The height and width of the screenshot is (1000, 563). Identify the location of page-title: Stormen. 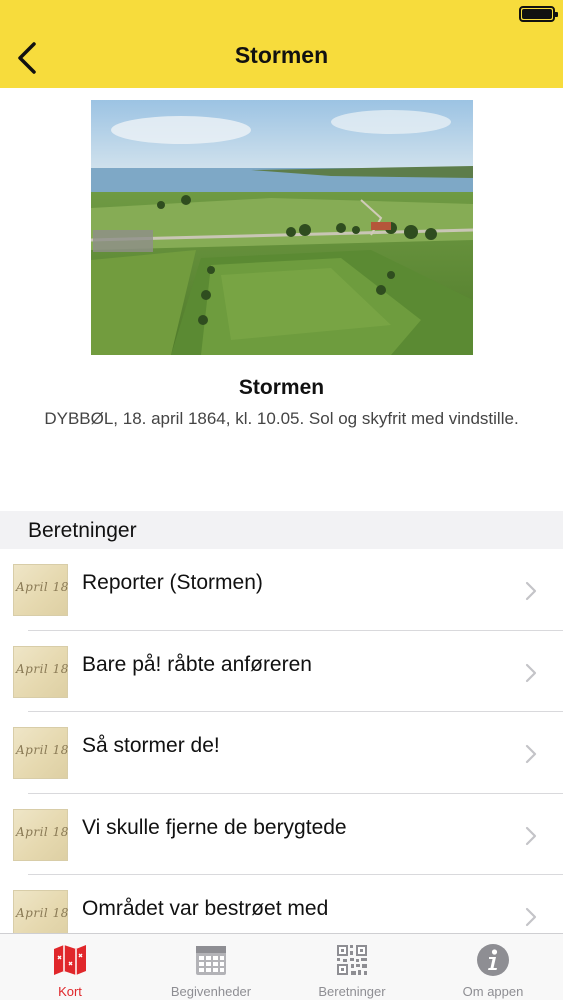
(281, 55).